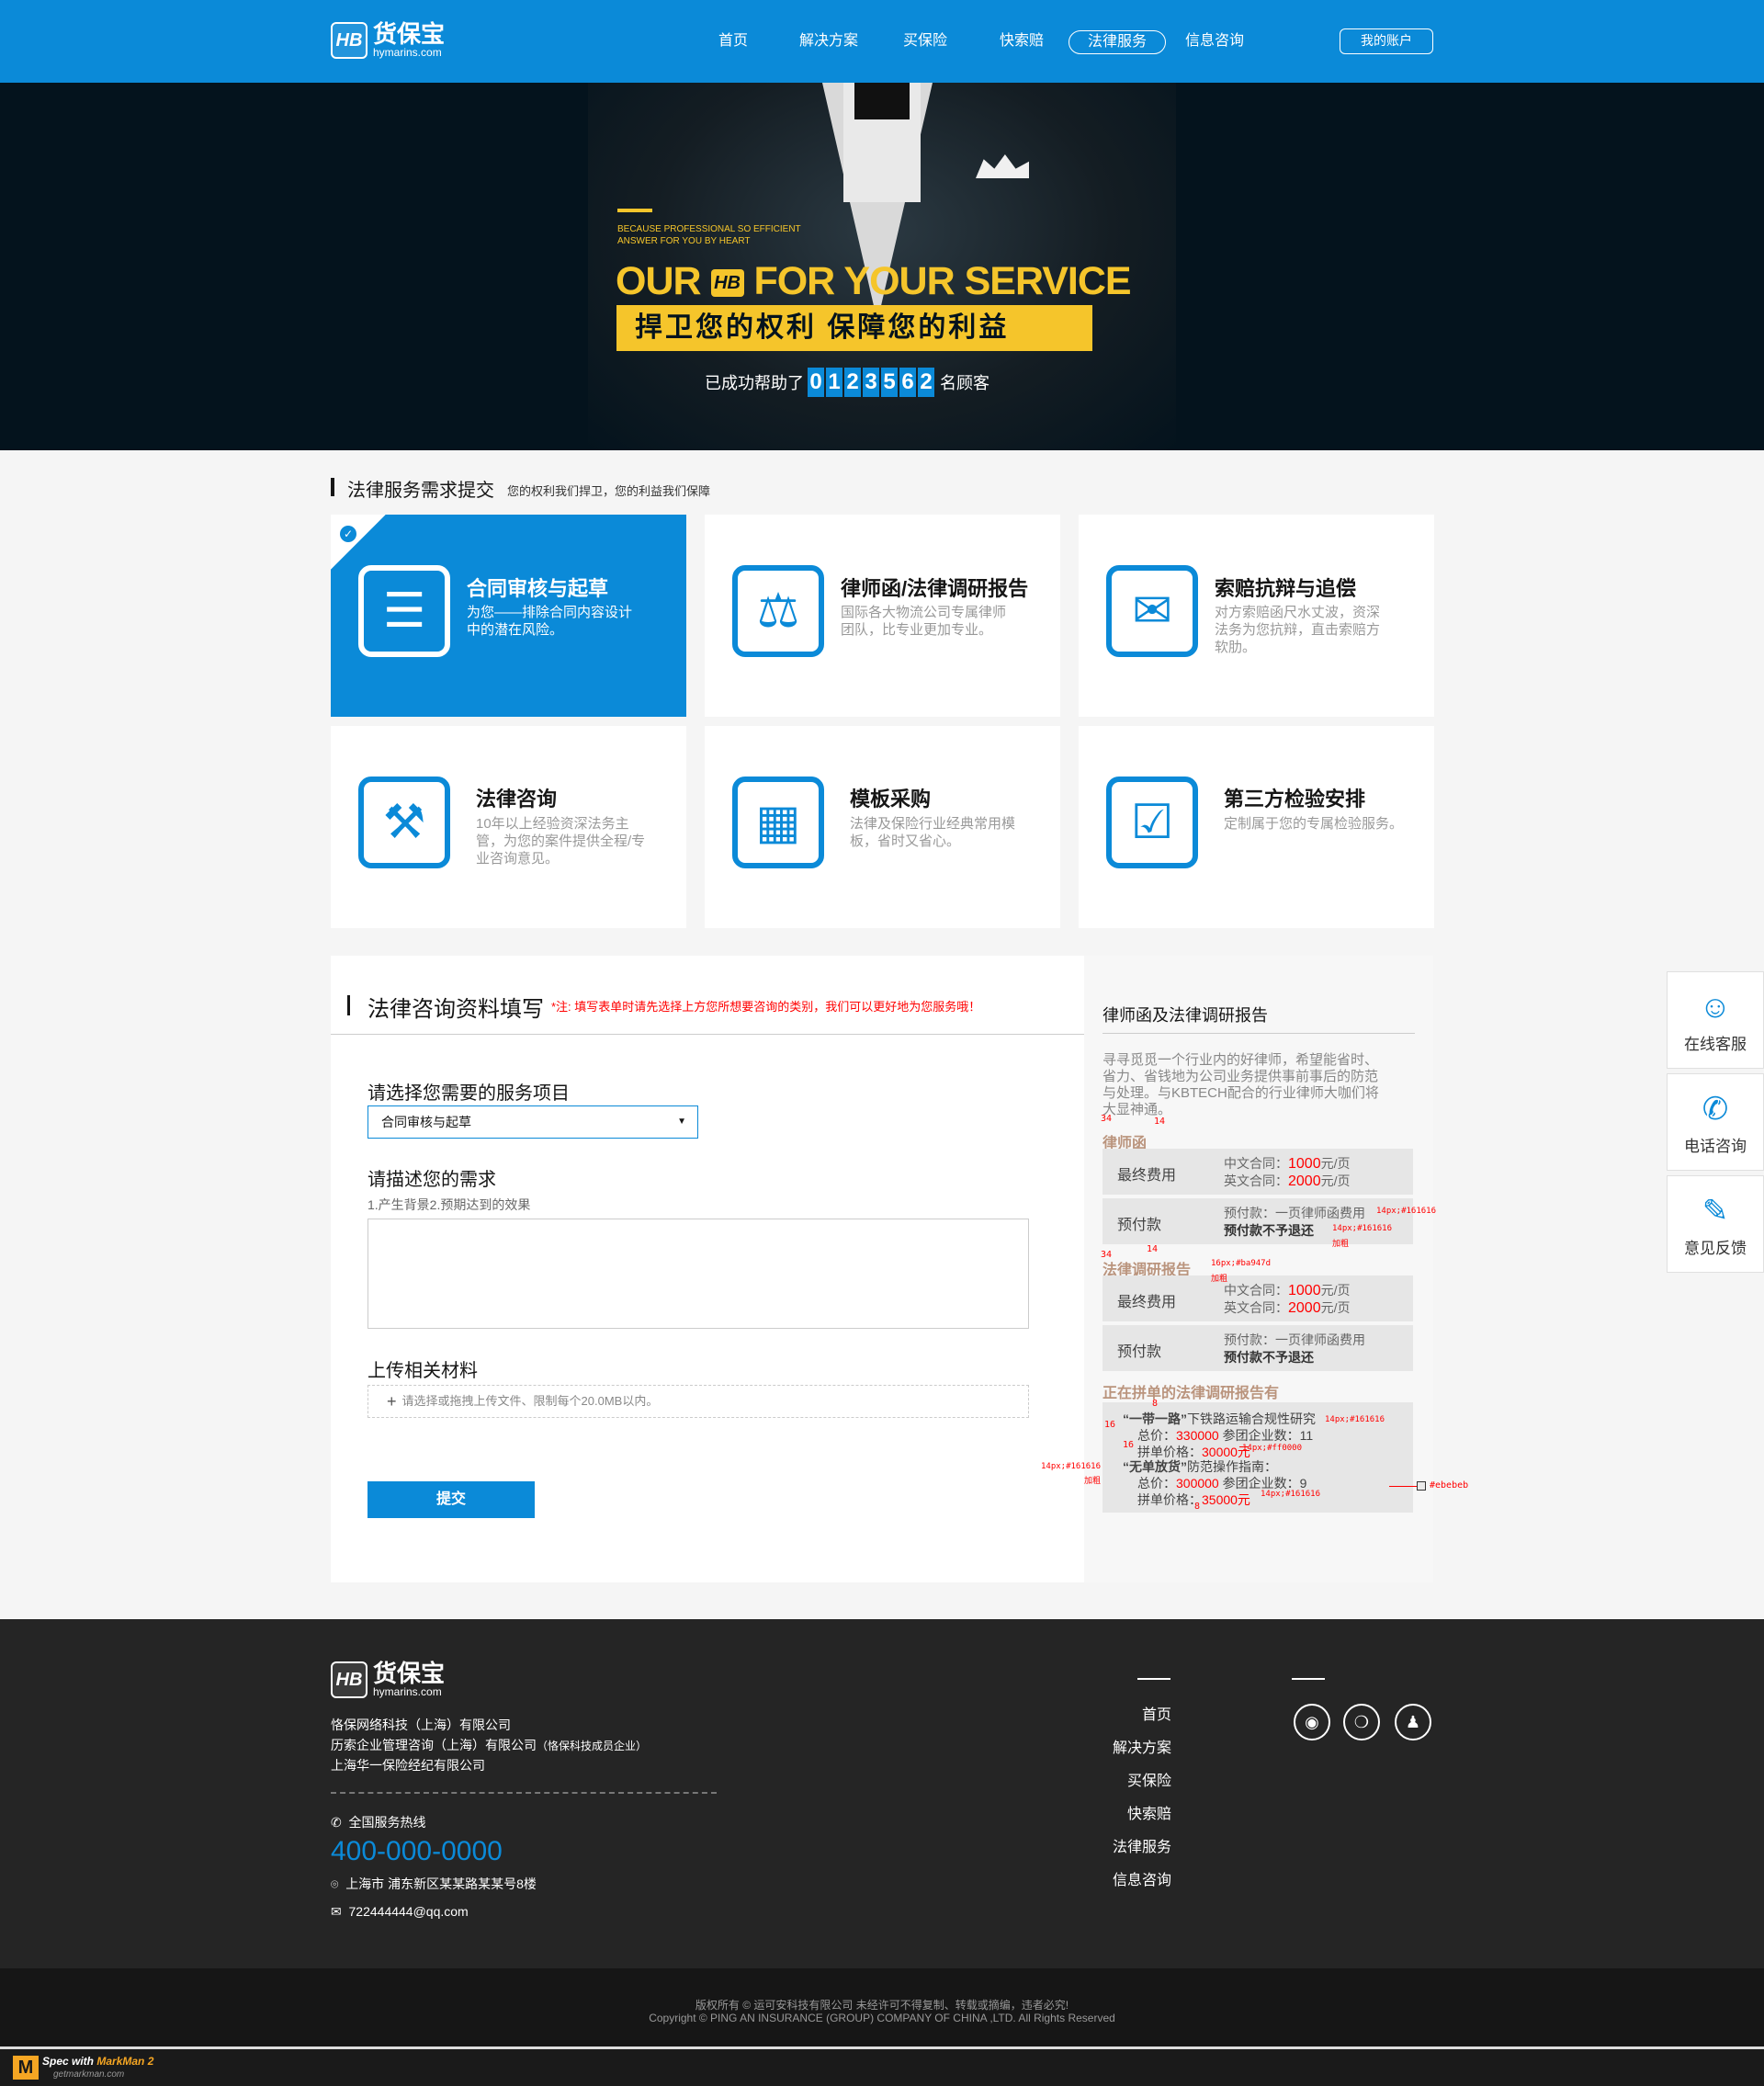  What do you see at coordinates (388, 40) in the screenshot?
I see `brand-logo: HB 货保宝 hymarins.com` at bounding box center [388, 40].